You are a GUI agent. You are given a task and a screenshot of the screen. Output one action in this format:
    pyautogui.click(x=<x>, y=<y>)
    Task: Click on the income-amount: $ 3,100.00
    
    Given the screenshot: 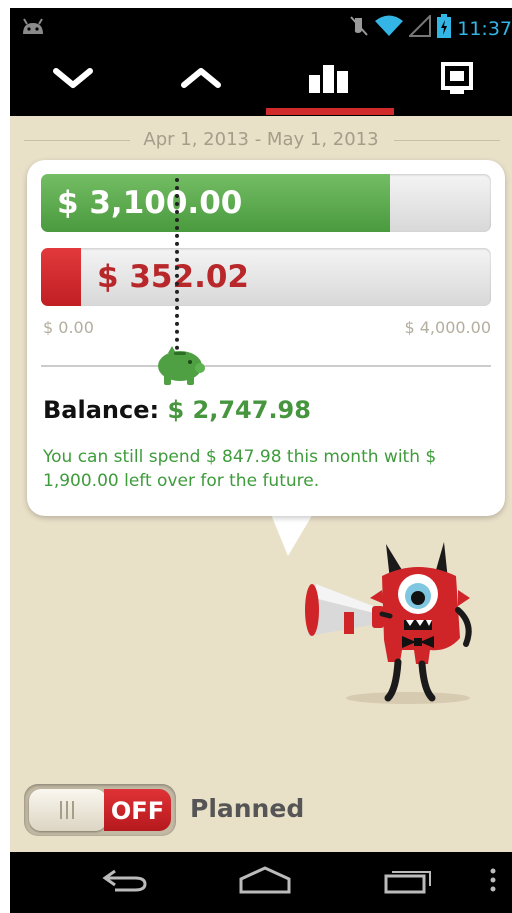 What is the action you would take?
    pyautogui.click(x=150, y=203)
    